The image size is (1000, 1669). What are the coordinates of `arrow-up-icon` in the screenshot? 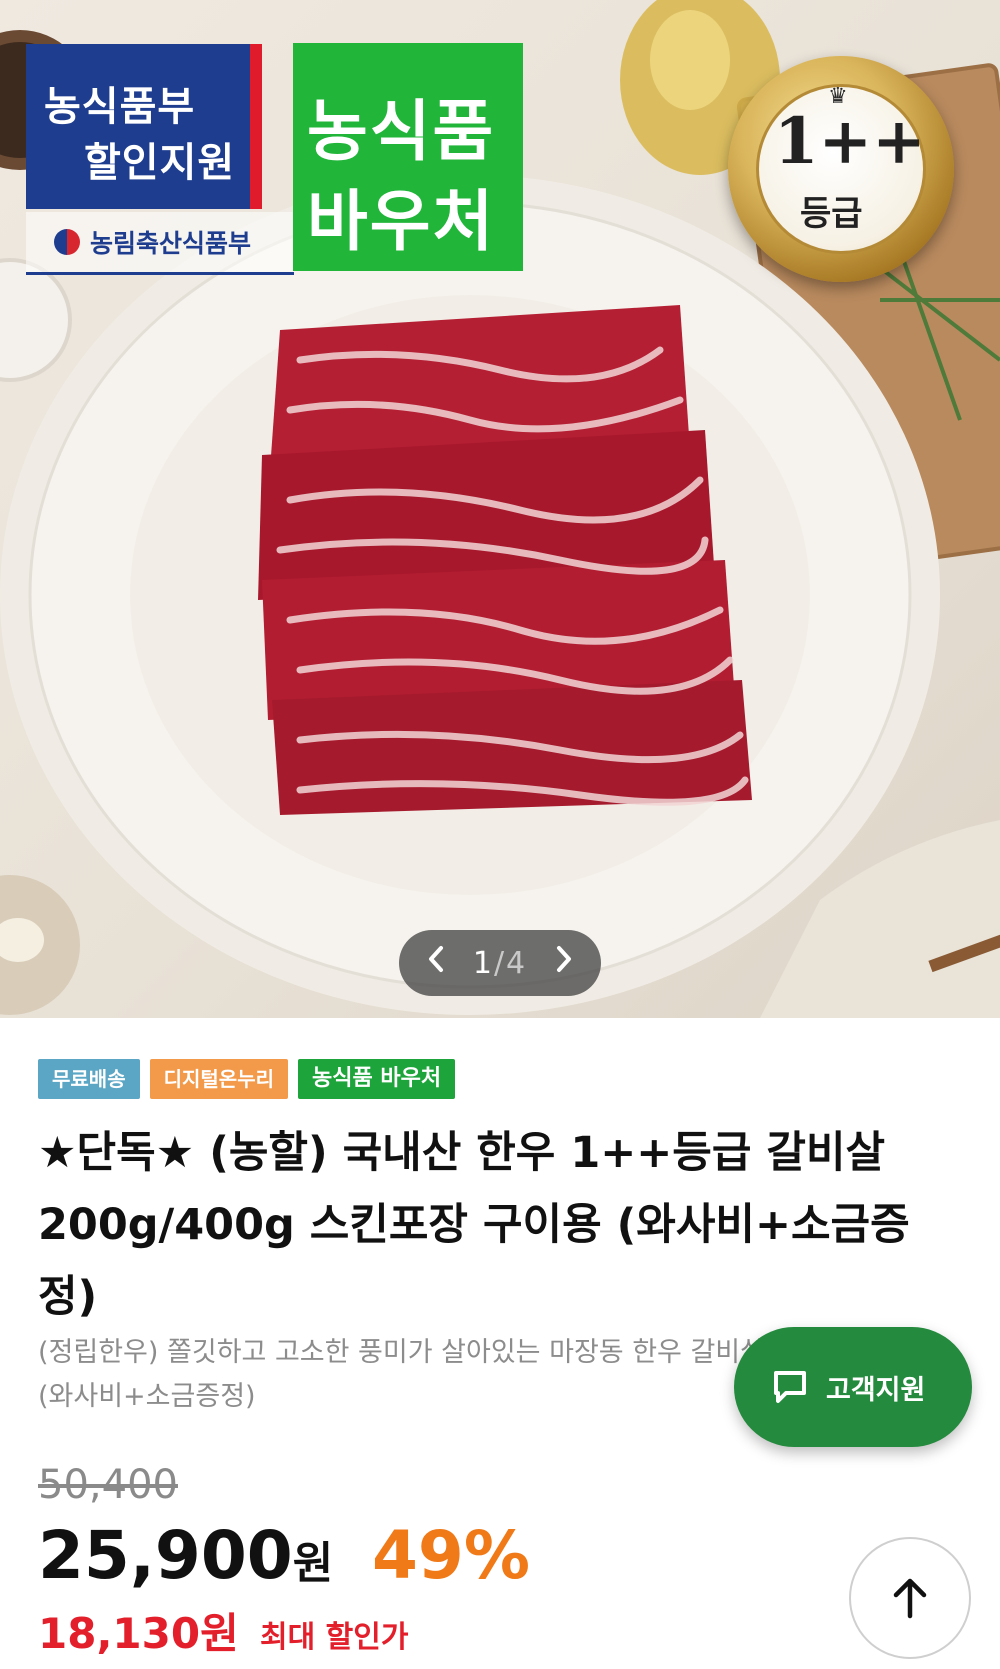 It's located at (910, 1598).